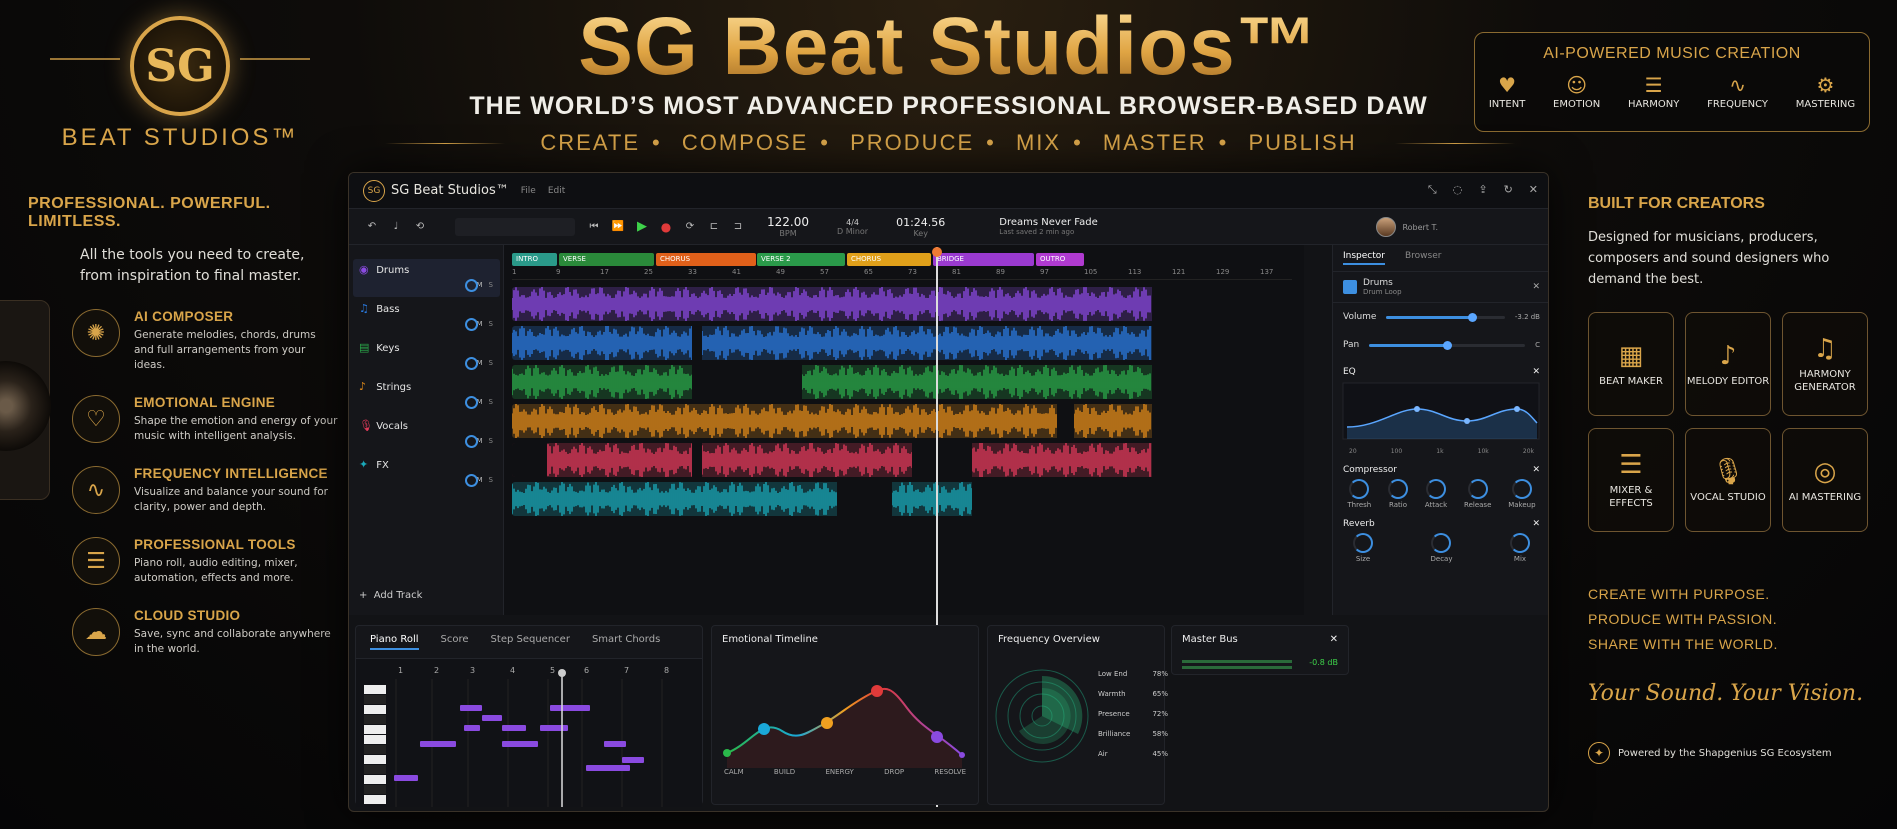 This screenshot has height=829, width=1897. Describe the element at coordinates (1482, 190) in the screenshot. I see `share-icon: ⇪` at that location.